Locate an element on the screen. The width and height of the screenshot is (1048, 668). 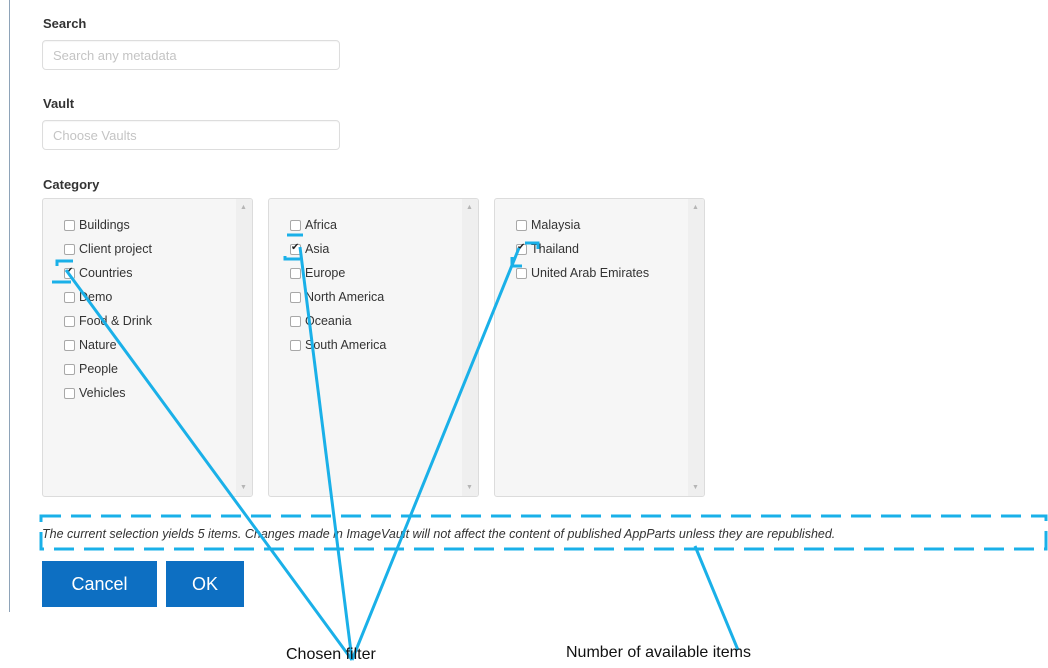
chosen-filter-annotation: Chosen filter is located at coordinates (331, 654).